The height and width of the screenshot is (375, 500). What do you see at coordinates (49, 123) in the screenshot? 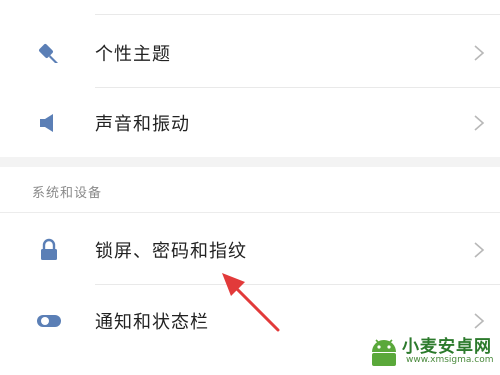
I see `speaker-icon` at bounding box center [49, 123].